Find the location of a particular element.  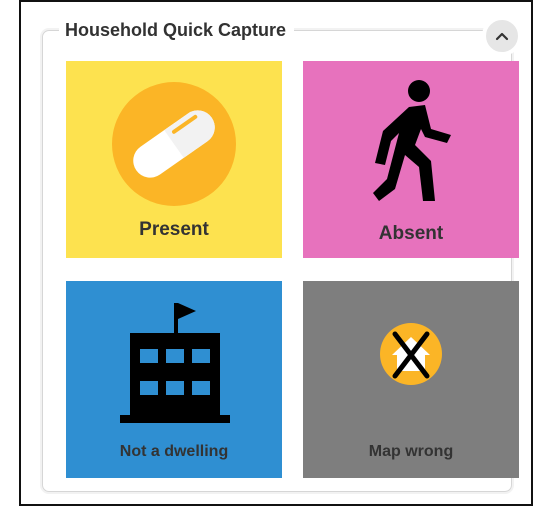

panel-title: Household Quick Capture is located at coordinates (177, 30).